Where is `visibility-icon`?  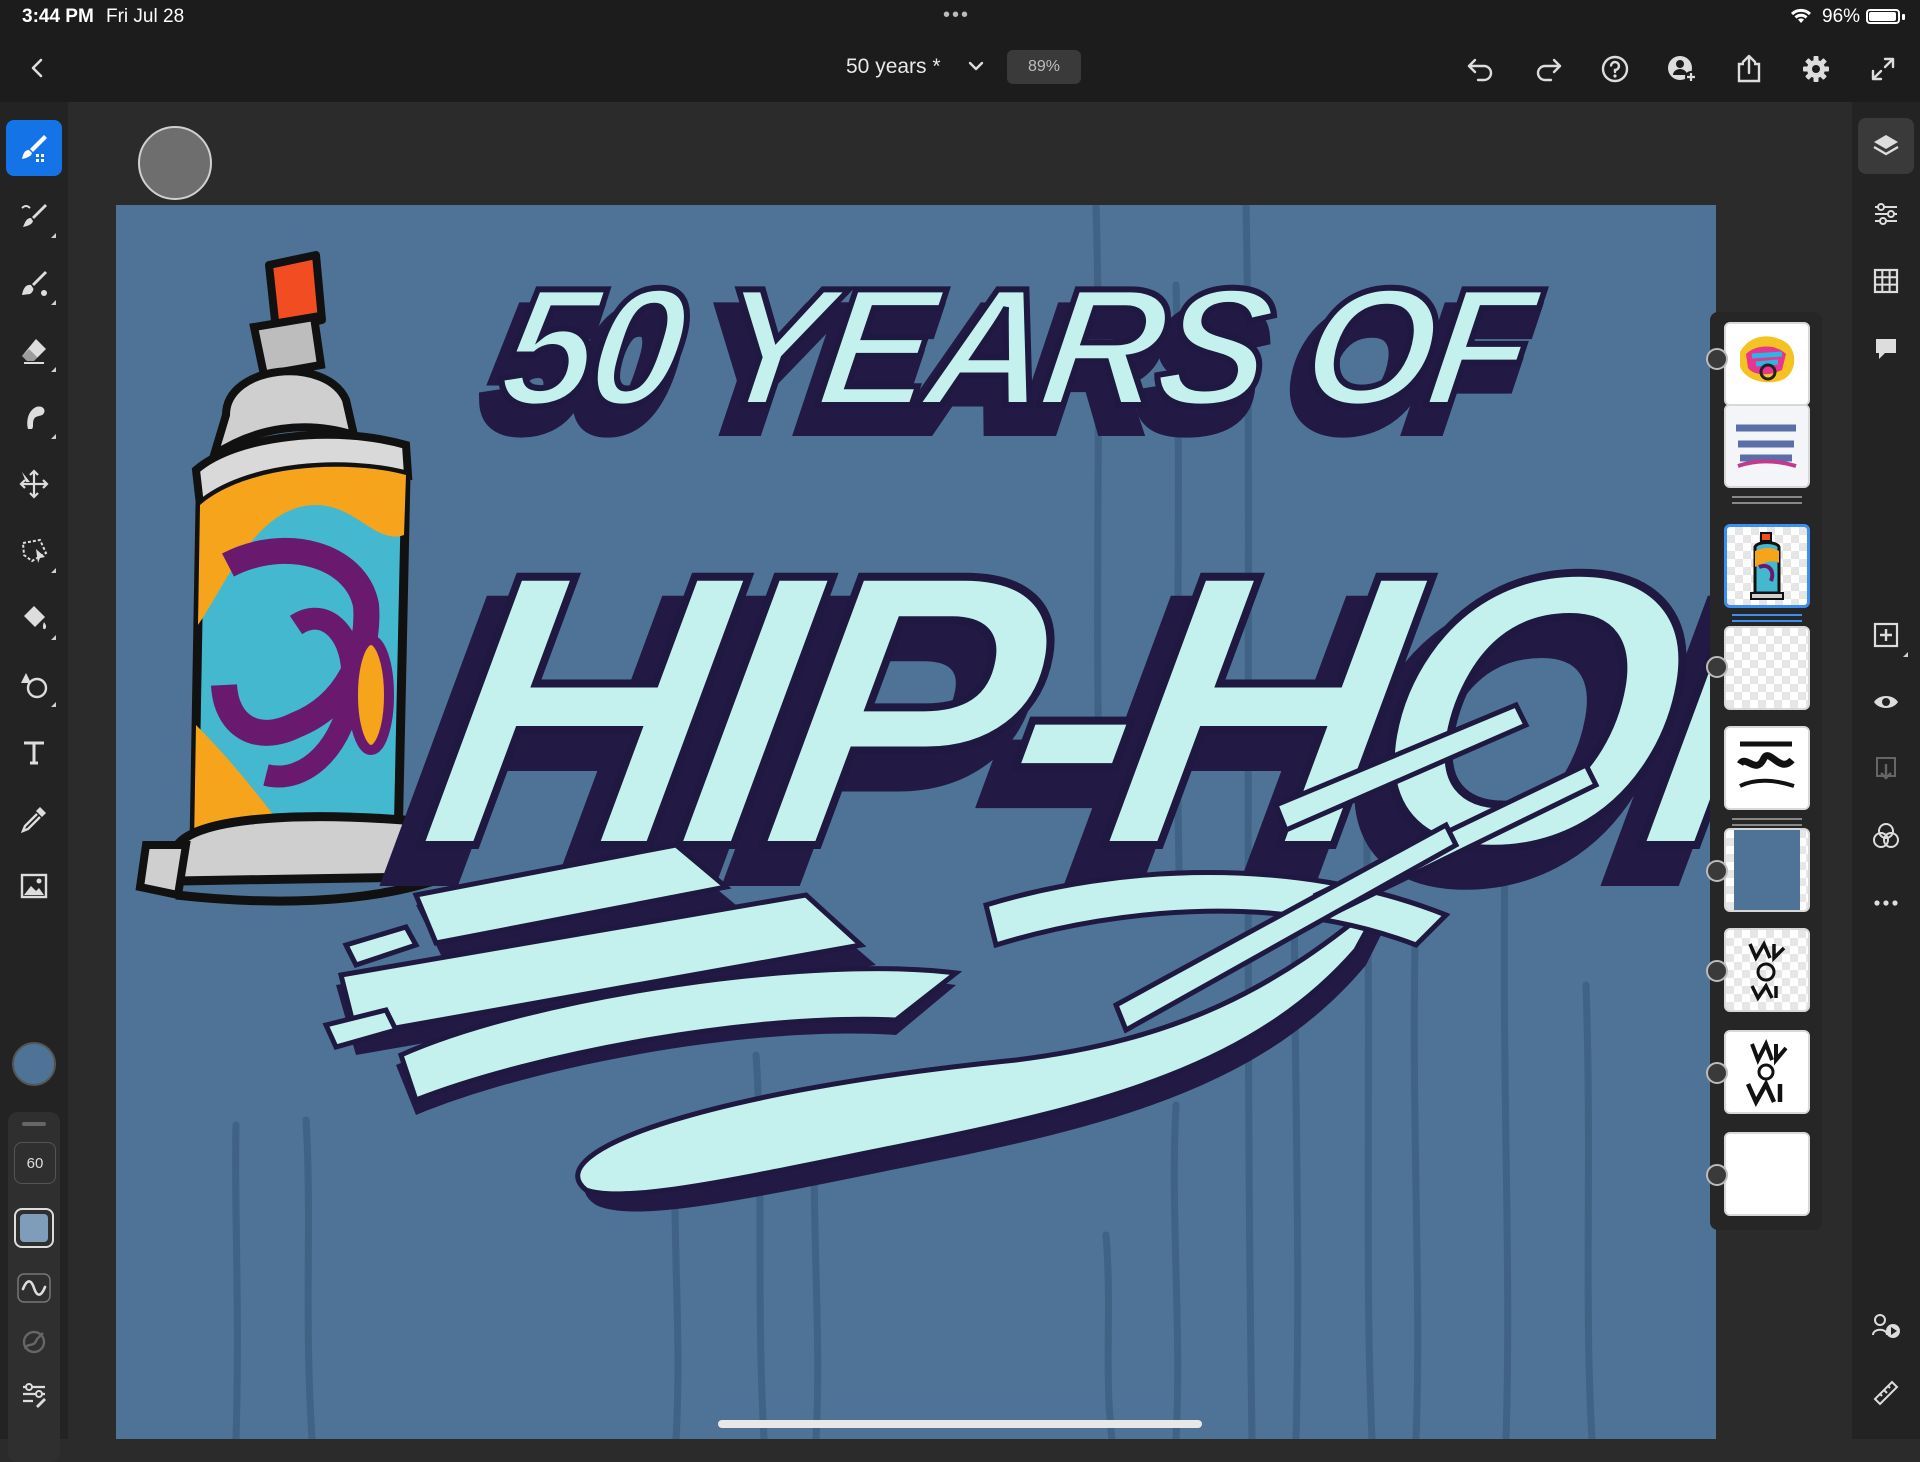 visibility-icon is located at coordinates (1886, 702).